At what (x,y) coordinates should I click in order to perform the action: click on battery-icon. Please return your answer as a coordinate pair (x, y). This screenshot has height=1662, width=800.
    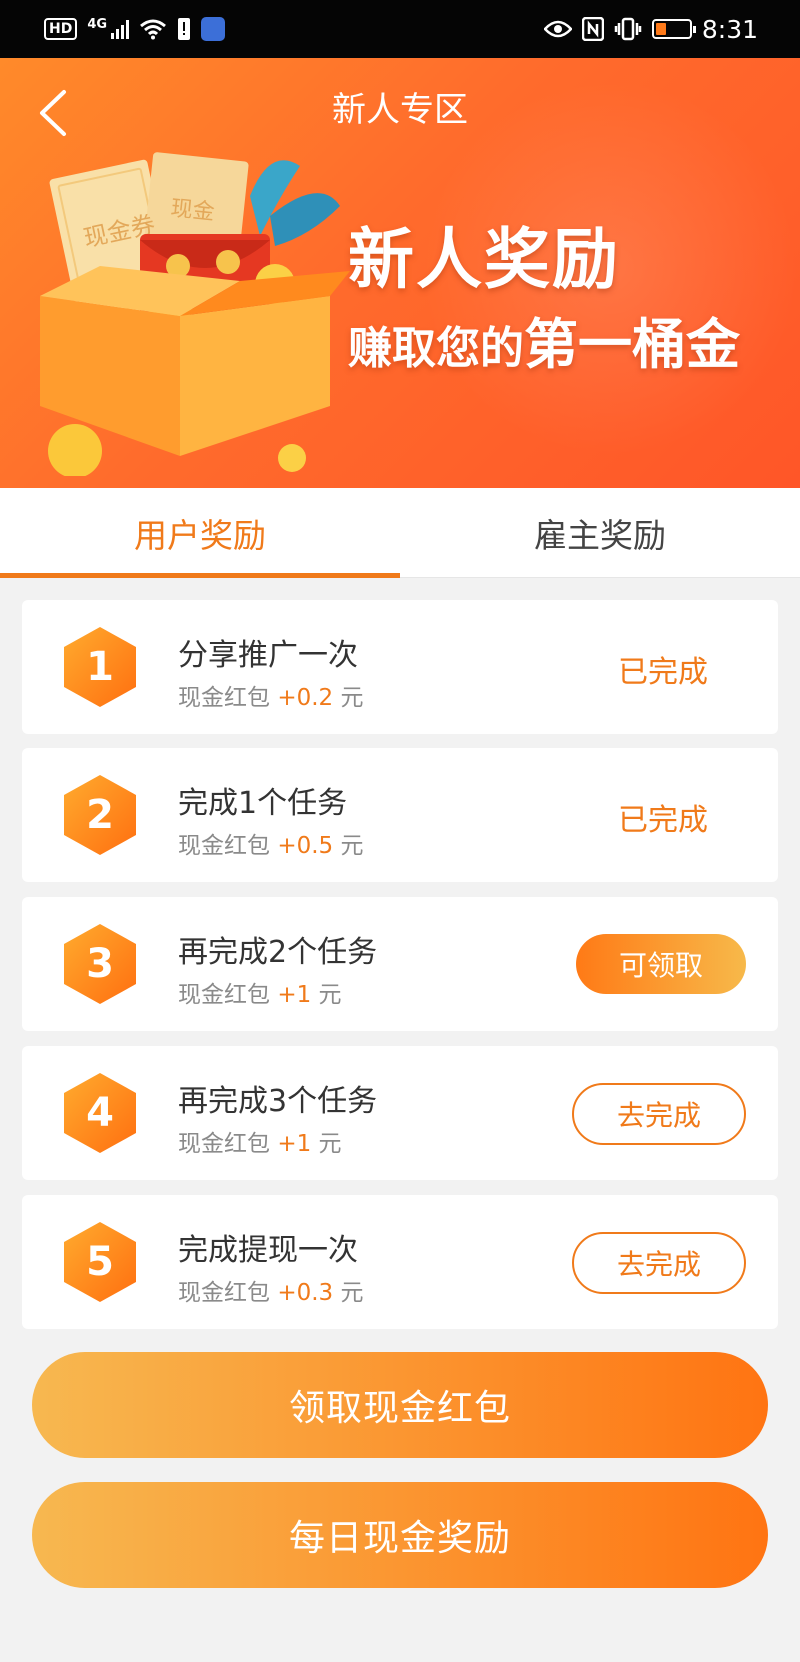
    Looking at the image, I should click on (673, 29).